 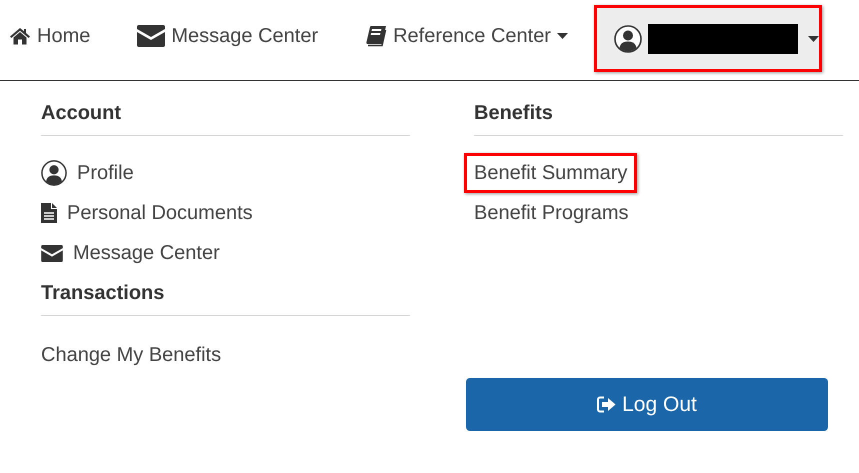 I want to click on menu-link: Benefit Summary, so click(x=551, y=173).